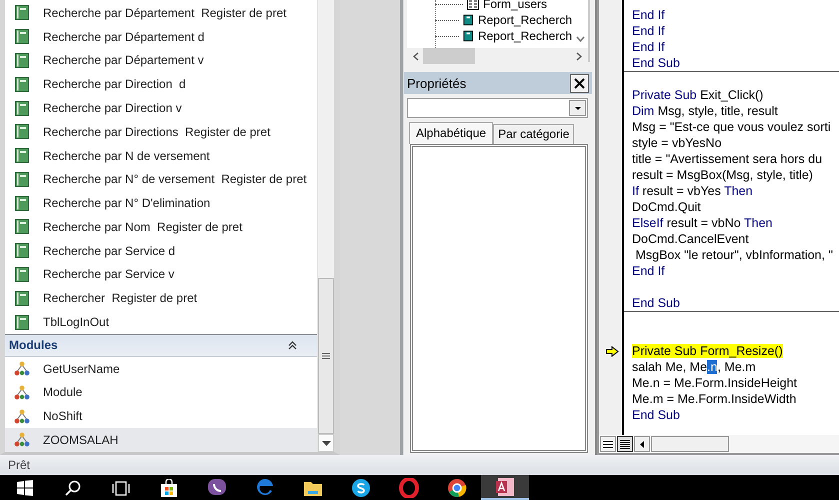 Image resolution: width=839 pixels, height=500 pixels. I want to click on grip-icon, so click(326, 356).